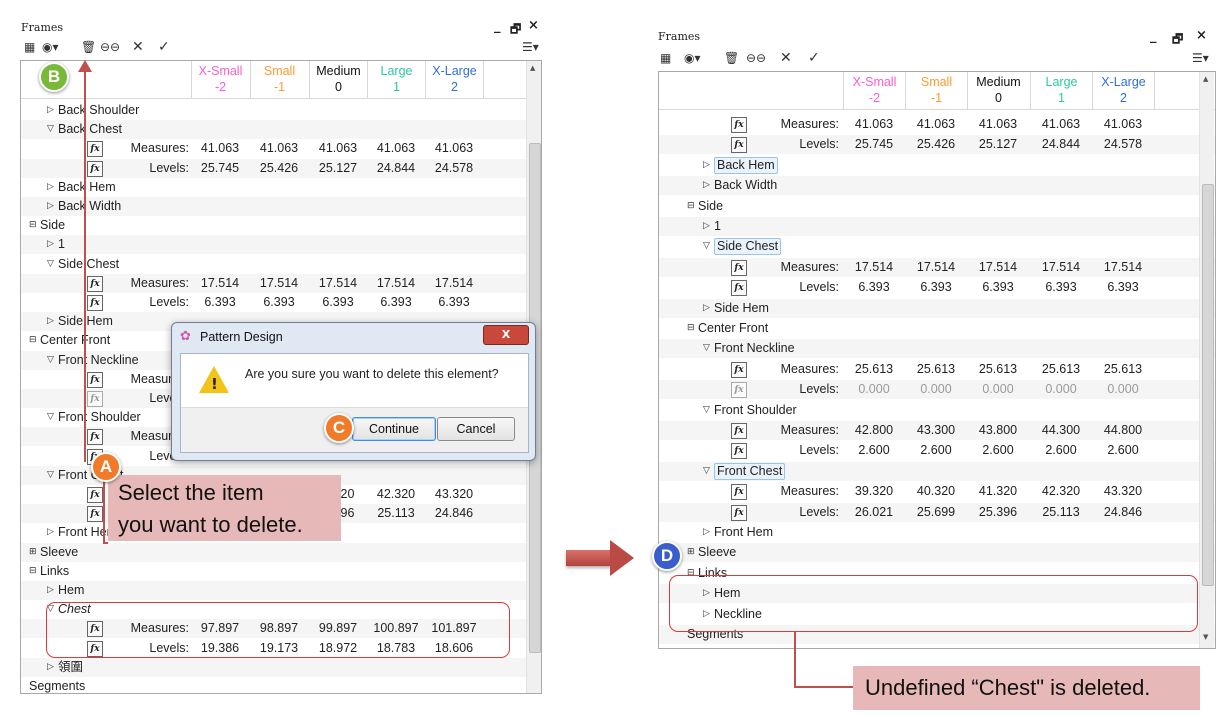  What do you see at coordinates (59, 552) in the screenshot?
I see `tree-node-label: Sleeve` at bounding box center [59, 552].